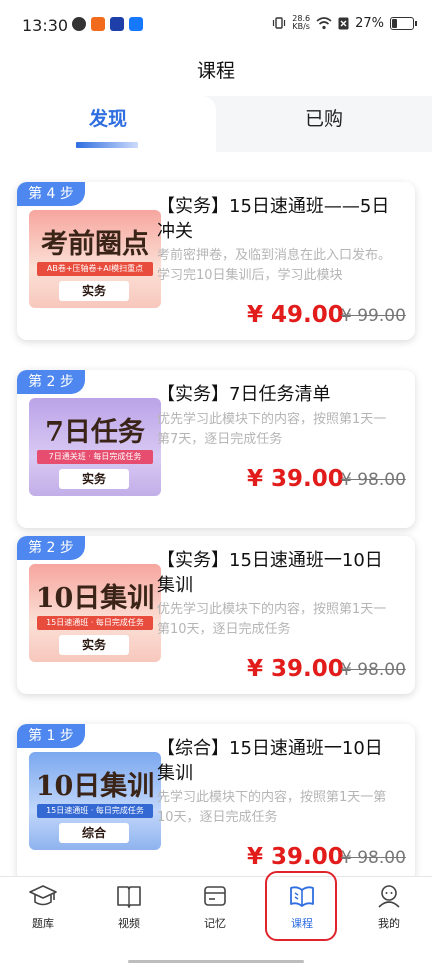 The width and height of the screenshot is (432, 965). Describe the element at coordinates (274, 265) in the screenshot. I see `course-description: 考前密押卷，及临到消息在此入口发布。学习完10日集训后，学习此模块` at that location.